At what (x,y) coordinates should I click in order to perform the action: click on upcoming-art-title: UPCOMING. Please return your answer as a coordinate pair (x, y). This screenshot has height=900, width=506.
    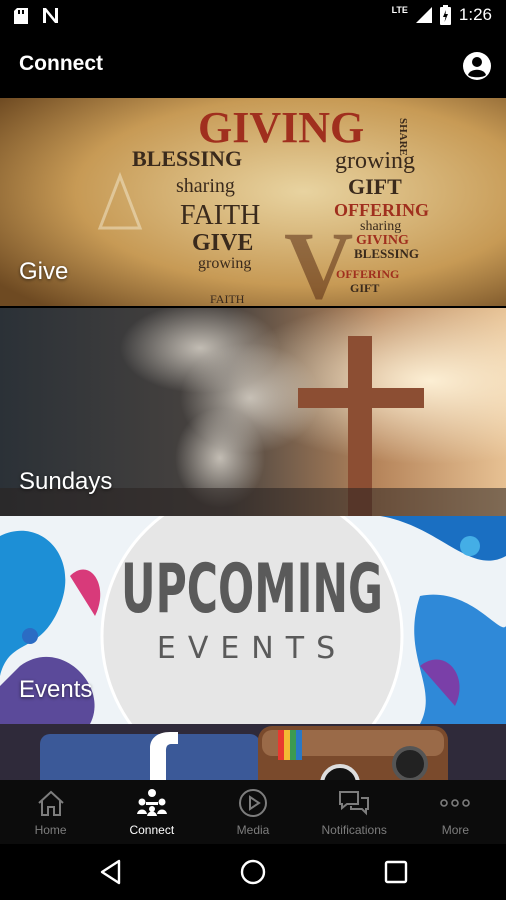
    Looking at the image, I should click on (252, 589).